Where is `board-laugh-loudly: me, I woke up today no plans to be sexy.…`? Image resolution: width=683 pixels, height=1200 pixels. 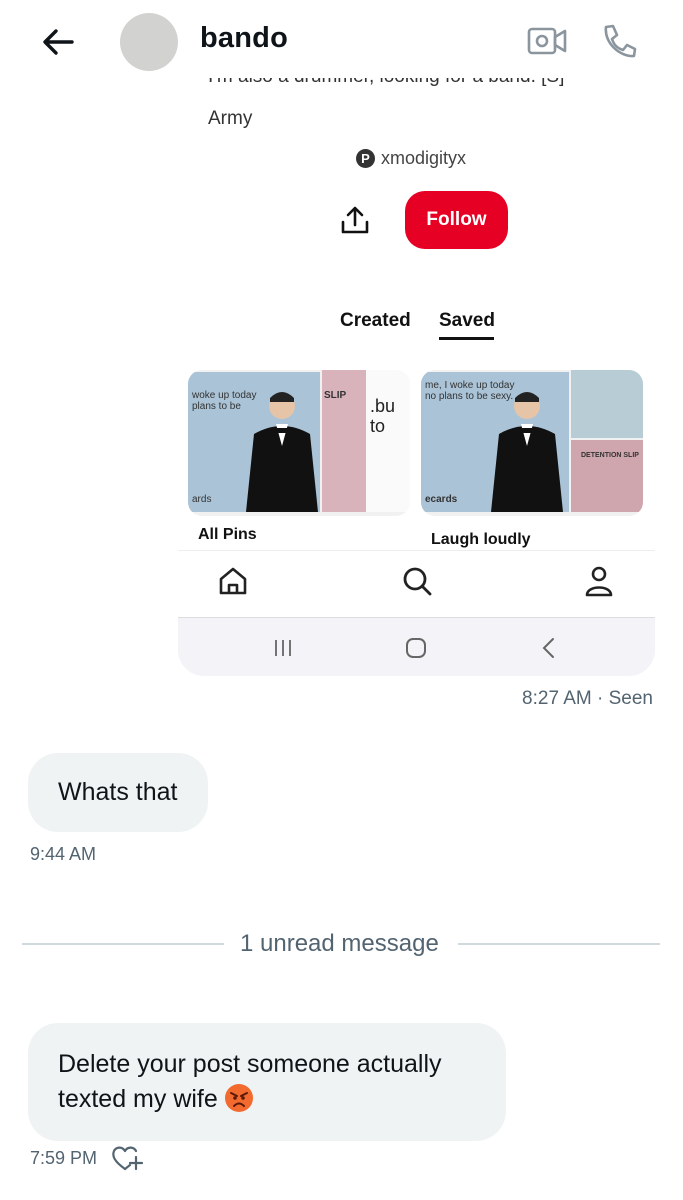 board-laugh-loudly: me, I woke up today no plans to be sexy.… is located at coordinates (532, 443).